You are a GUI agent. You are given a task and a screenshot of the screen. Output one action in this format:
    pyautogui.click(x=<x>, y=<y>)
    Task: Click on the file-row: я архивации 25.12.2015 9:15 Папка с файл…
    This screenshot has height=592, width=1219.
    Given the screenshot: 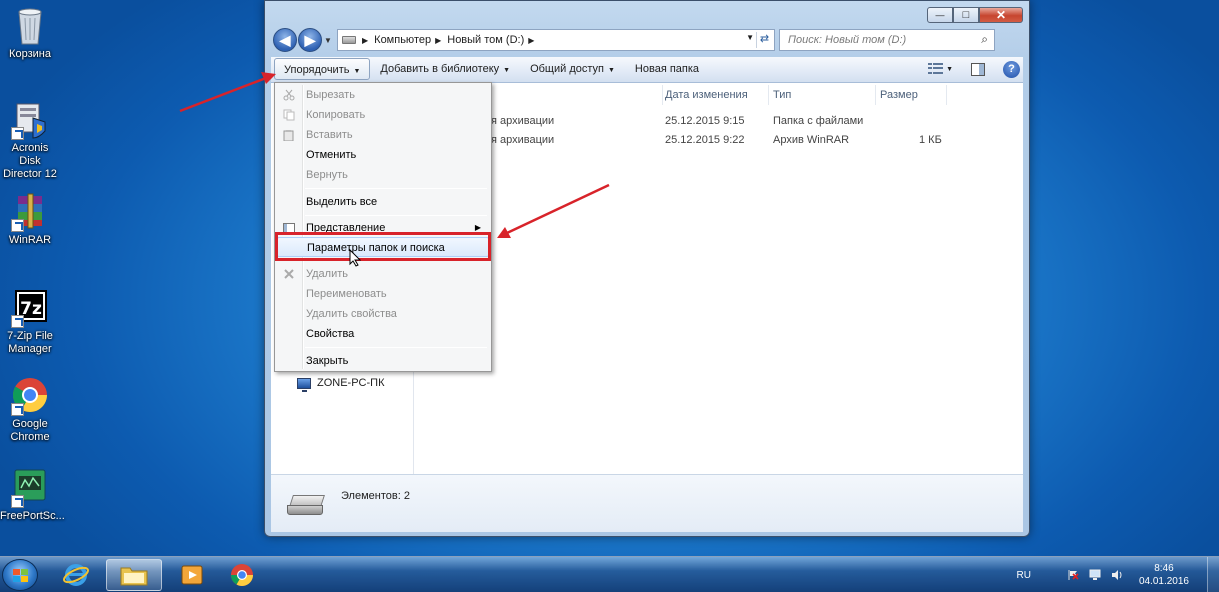 What is the action you would take?
    pyautogui.click(x=718, y=122)
    